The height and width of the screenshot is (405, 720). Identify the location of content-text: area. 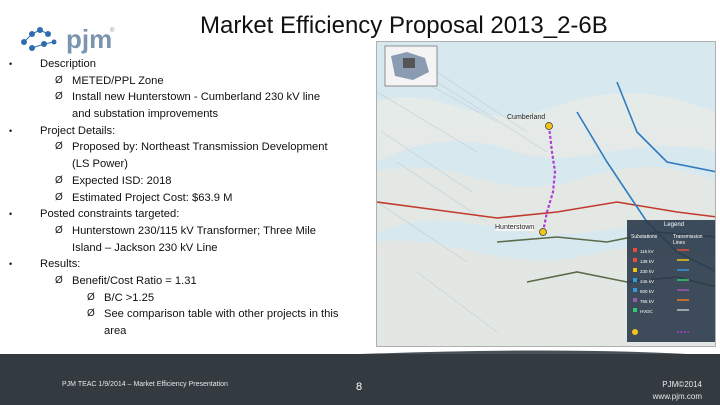
(115, 331).